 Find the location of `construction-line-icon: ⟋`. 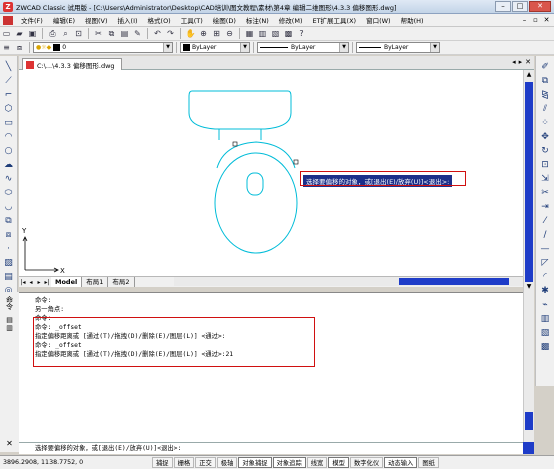

construction-line-icon: ⟋ is located at coordinates (8, 80).